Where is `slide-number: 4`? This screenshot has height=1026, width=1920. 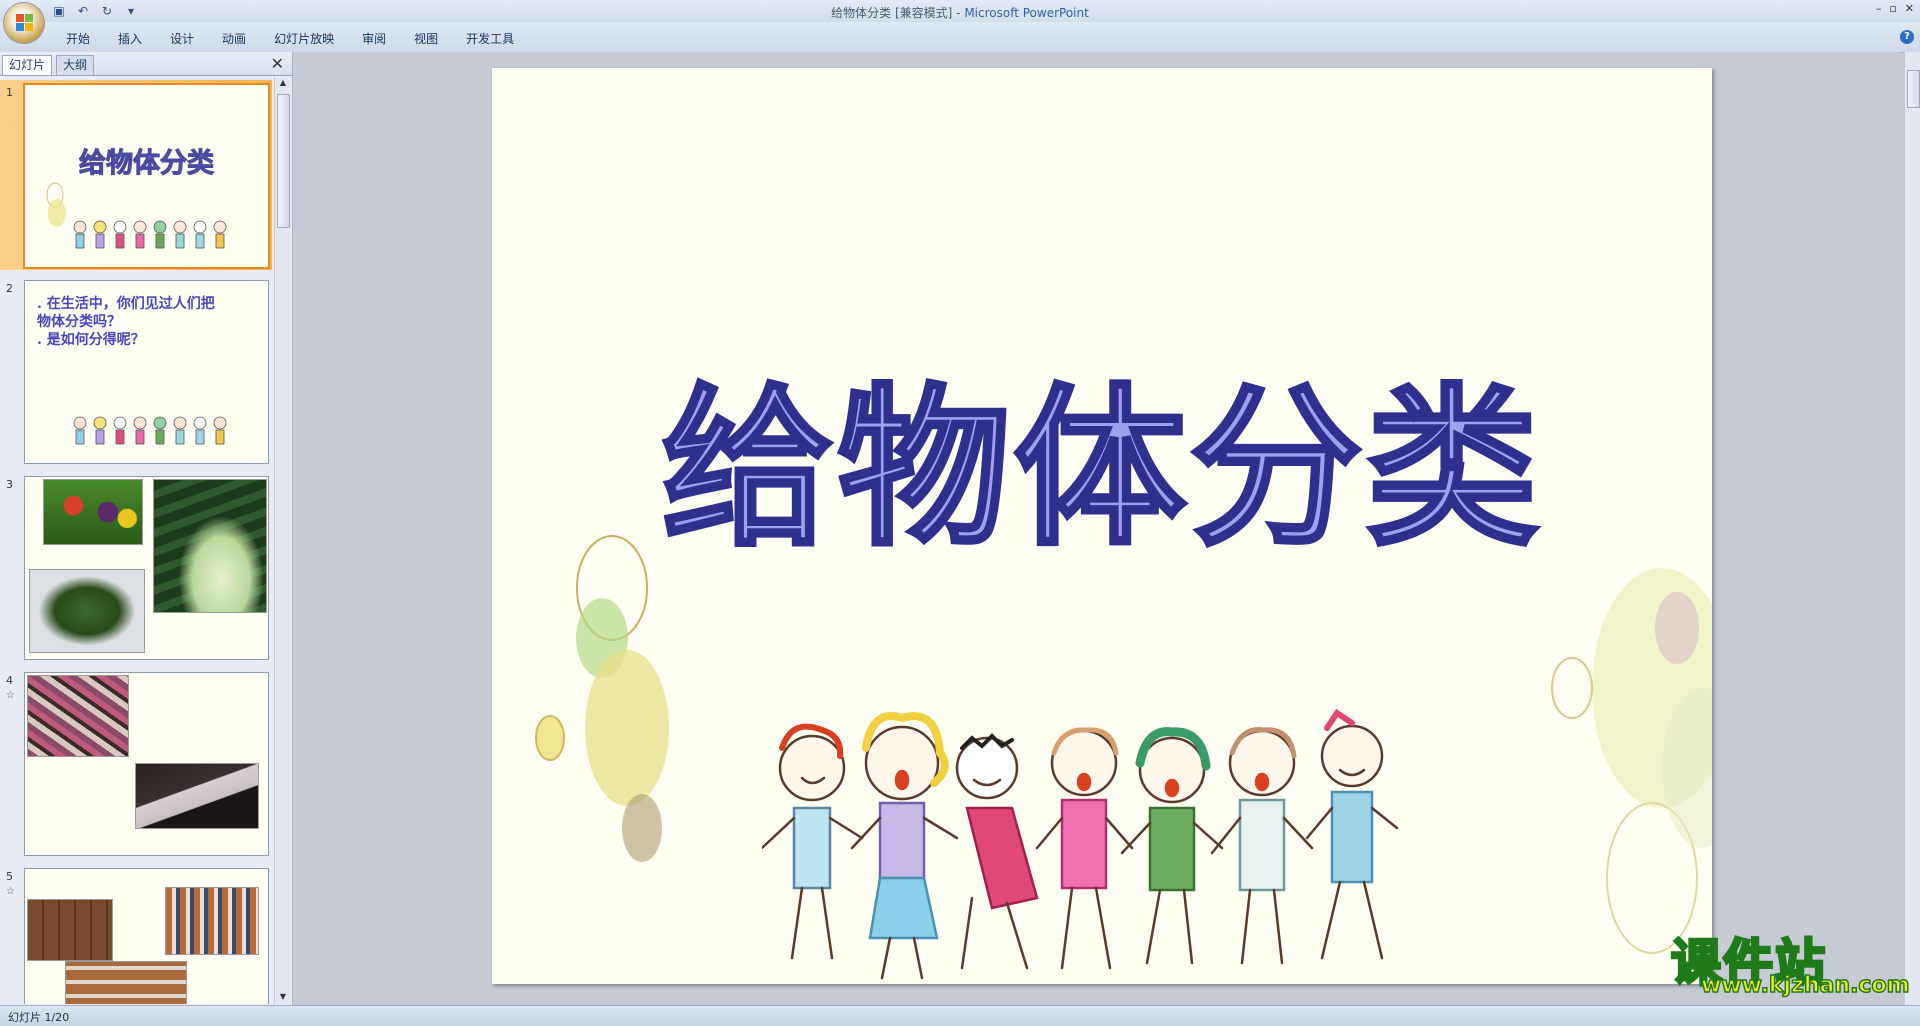
slide-number: 4 is located at coordinates (9, 680).